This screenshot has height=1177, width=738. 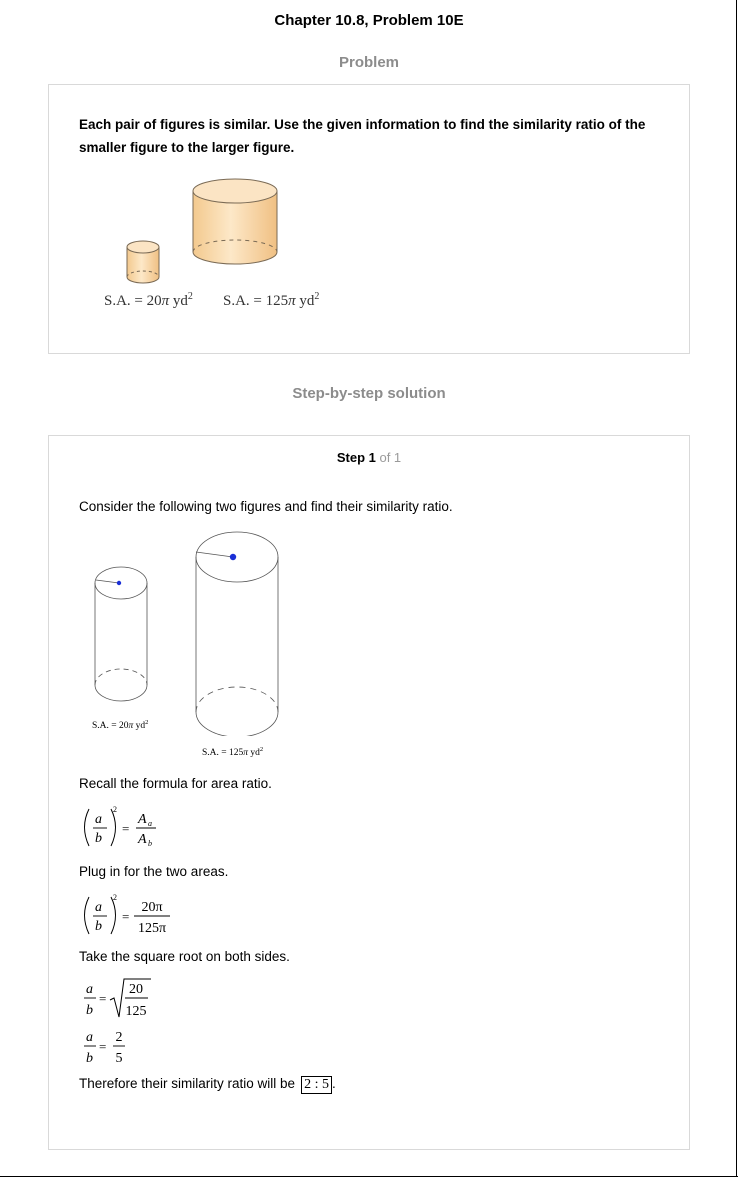 I want to click on formula-sub-a: a, so click(x=150, y=823).